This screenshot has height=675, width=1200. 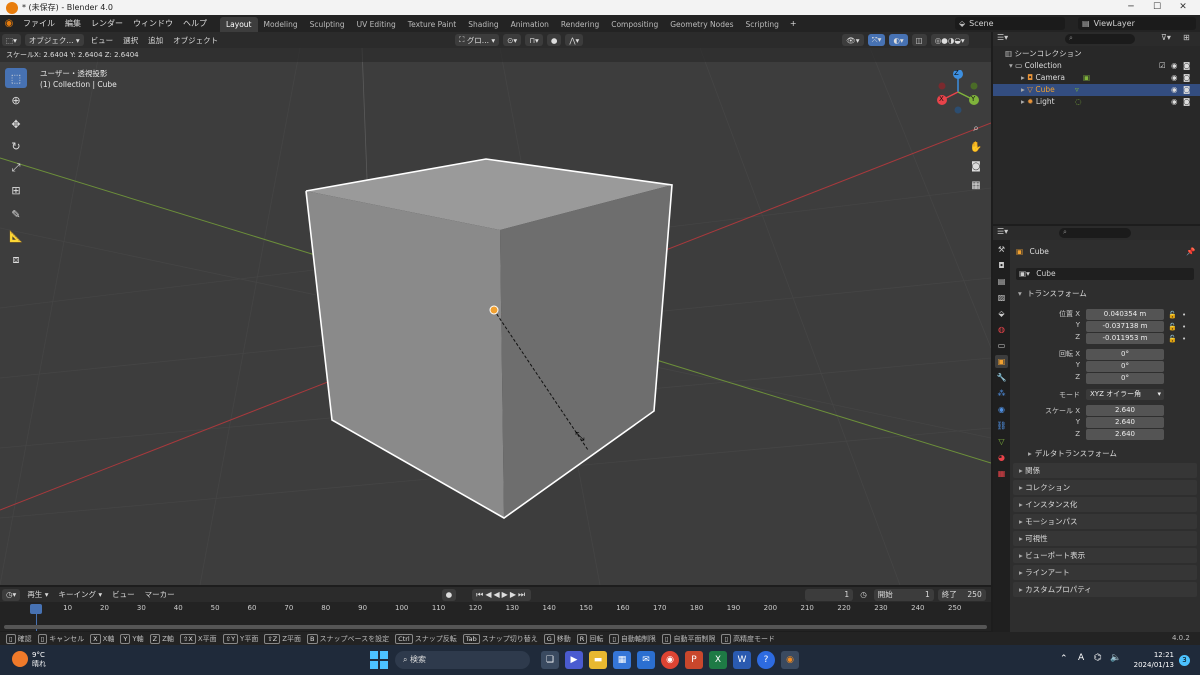 I want to click on editor-type-button: ⬚▾, so click(x=11, y=40).